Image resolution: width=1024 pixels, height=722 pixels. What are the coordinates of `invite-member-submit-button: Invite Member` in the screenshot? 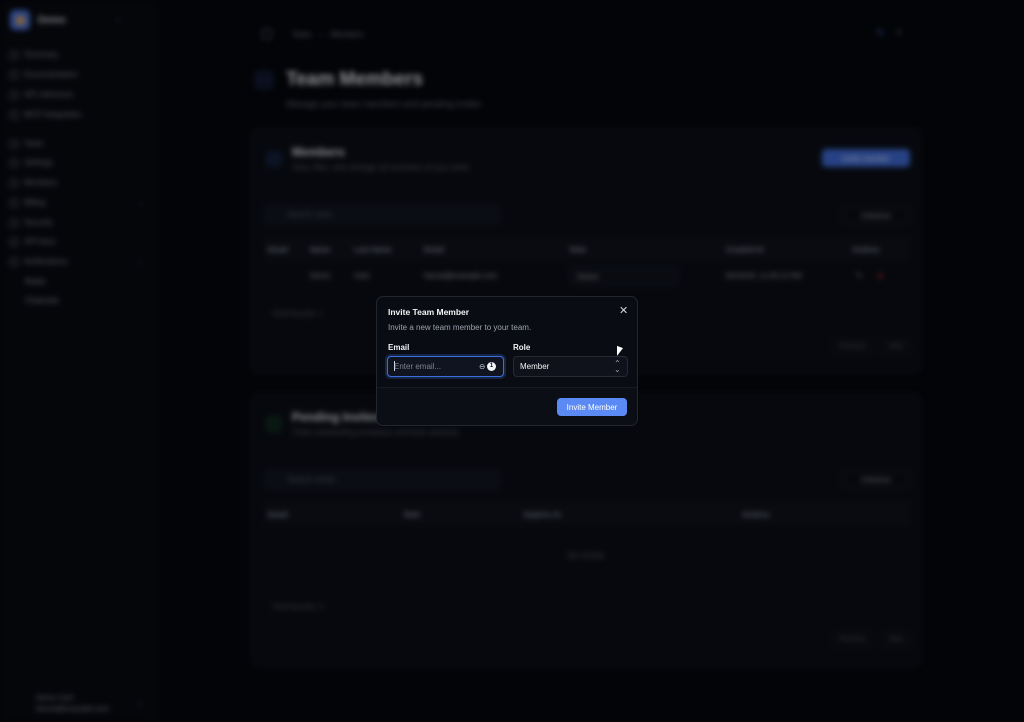 It's located at (592, 407).